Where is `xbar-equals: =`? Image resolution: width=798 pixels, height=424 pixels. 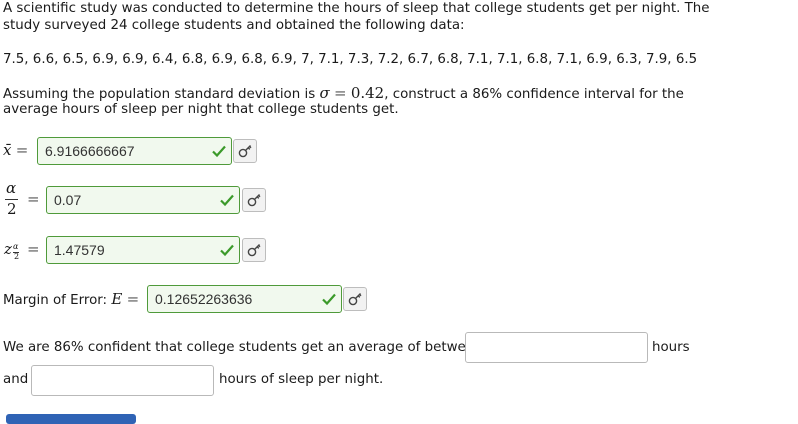
xbar-equals: = is located at coordinates (22, 150).